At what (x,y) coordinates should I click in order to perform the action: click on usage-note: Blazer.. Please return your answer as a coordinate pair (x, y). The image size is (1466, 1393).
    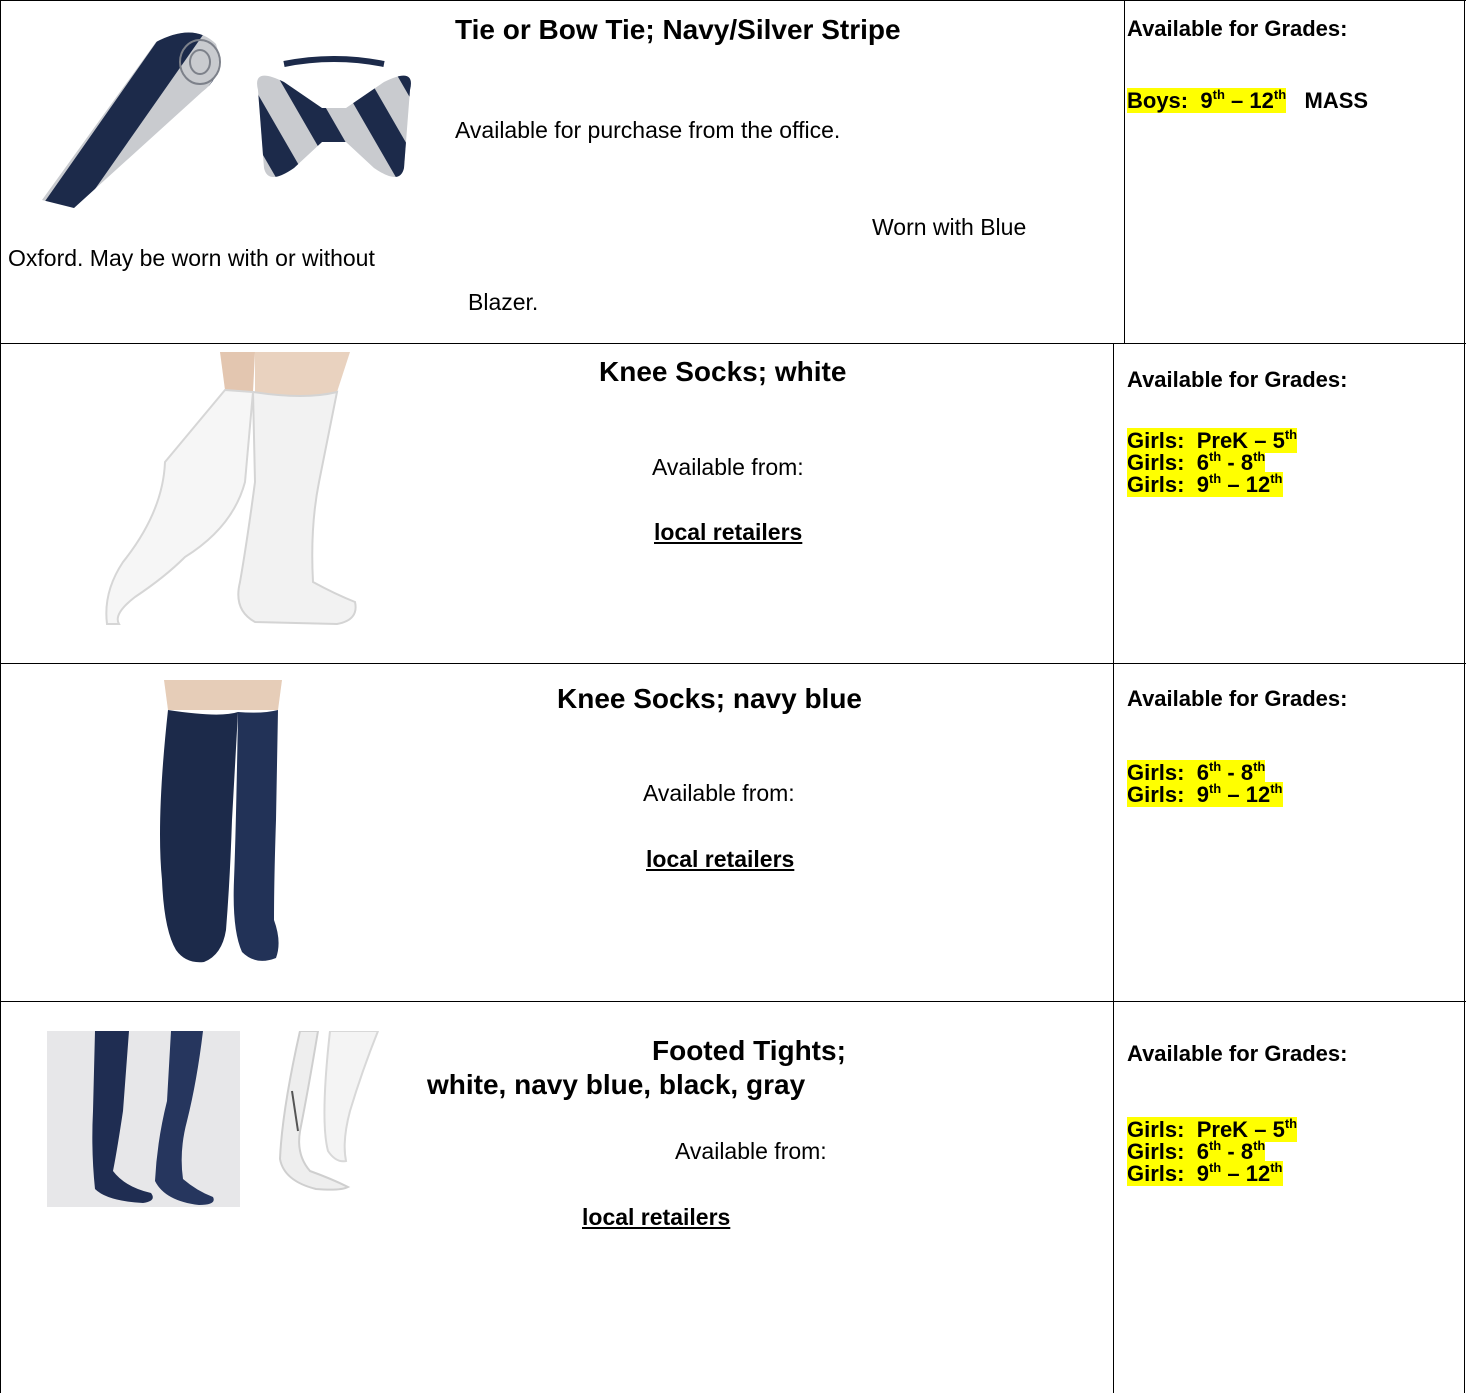
    Looking at the image, I should click on (503, 302).